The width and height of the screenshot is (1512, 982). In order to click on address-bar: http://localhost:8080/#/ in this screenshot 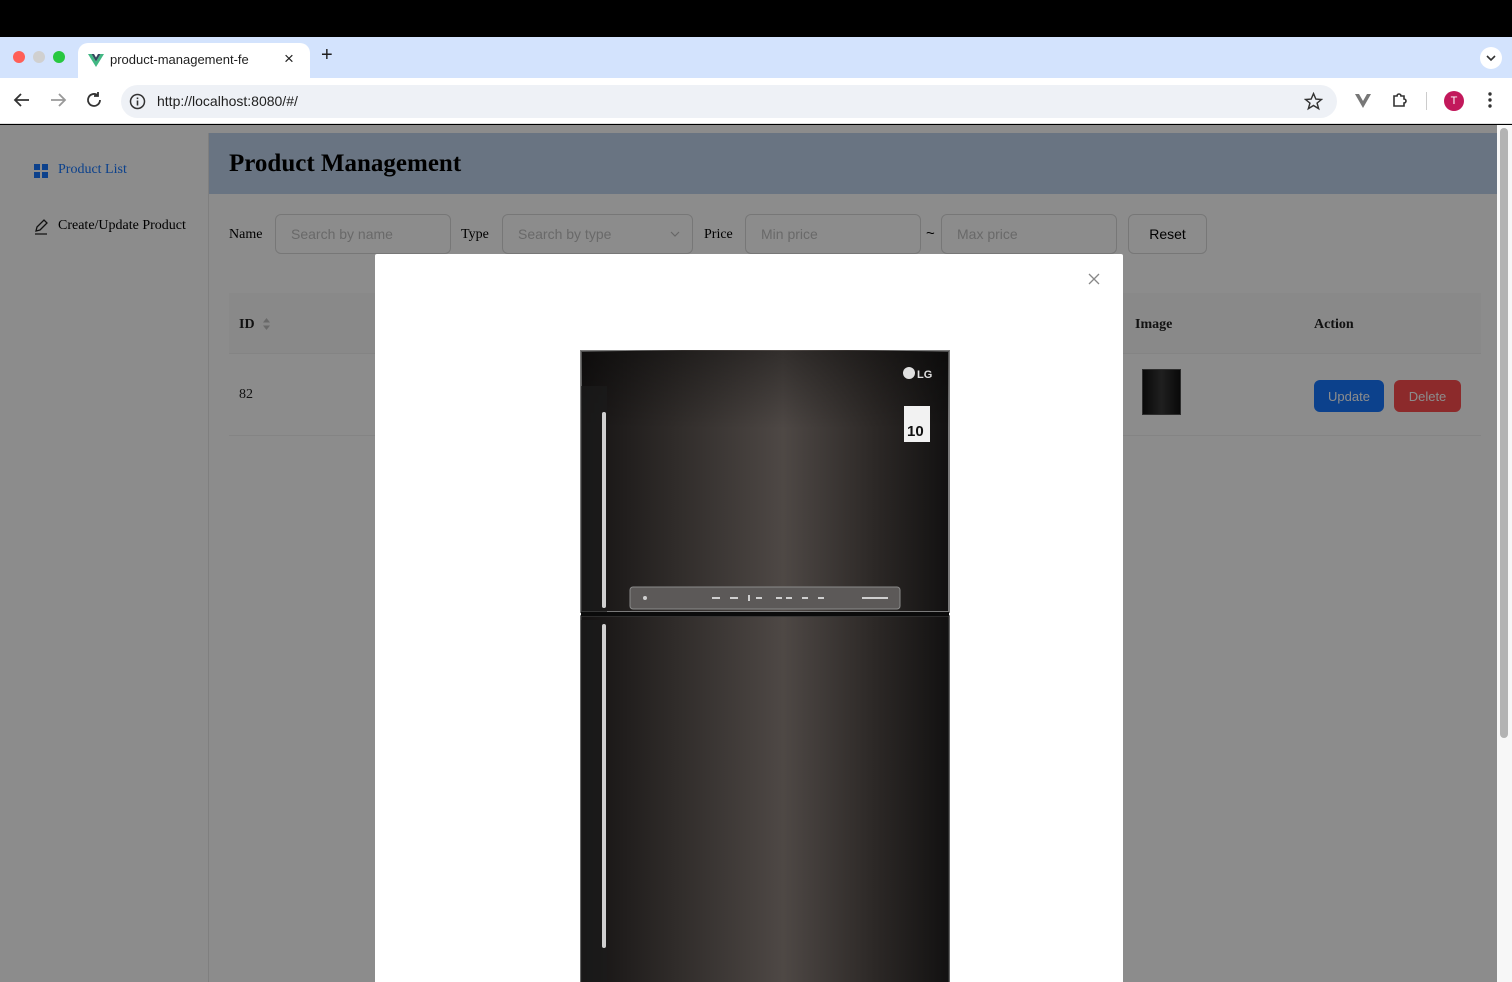, I will do `click(729, 101)`.